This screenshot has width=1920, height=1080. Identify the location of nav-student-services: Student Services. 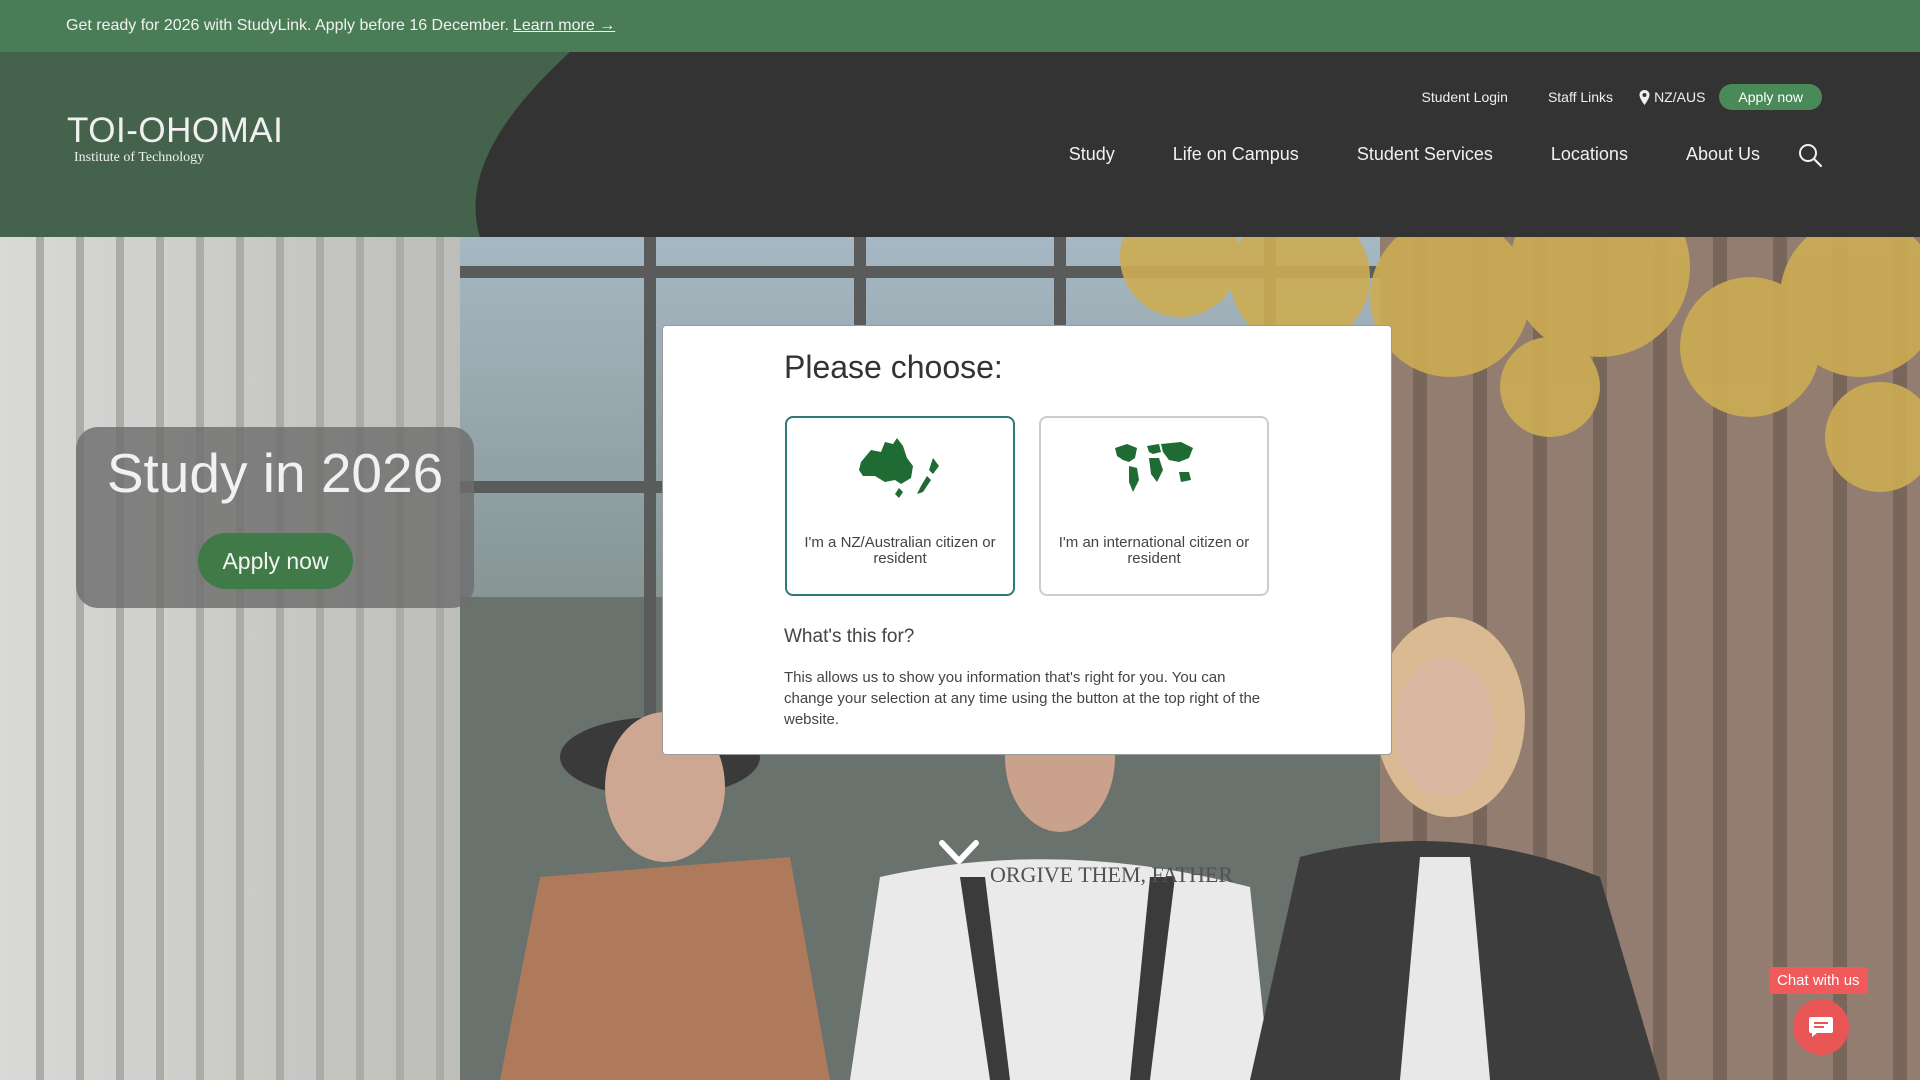
(1425, 154).